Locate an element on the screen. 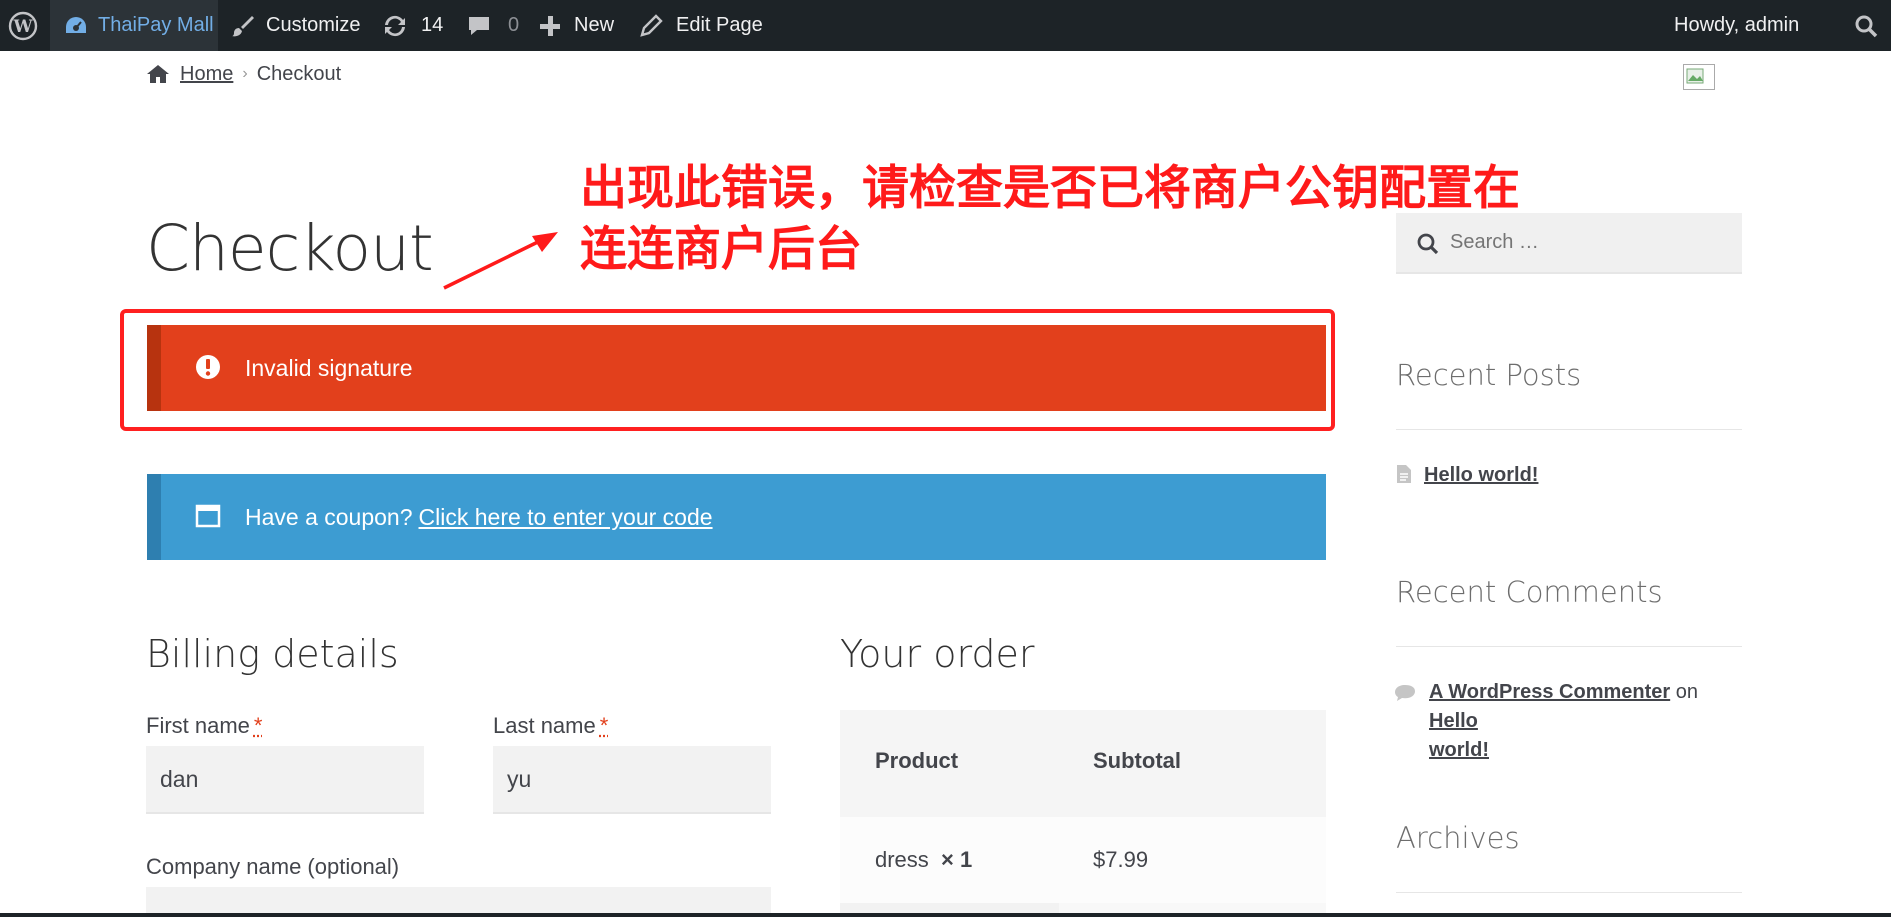 Image resolution: width=1891 pixels, height=917 pixels. my-account-menu: Howdy, admin is located at coordinates (1736, 25).